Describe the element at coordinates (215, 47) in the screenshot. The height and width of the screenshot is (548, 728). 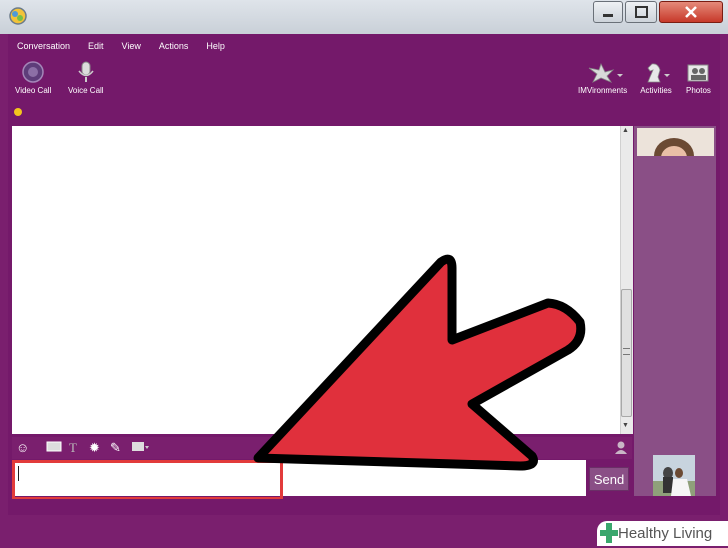
I see `menu-help: Help` at that location.